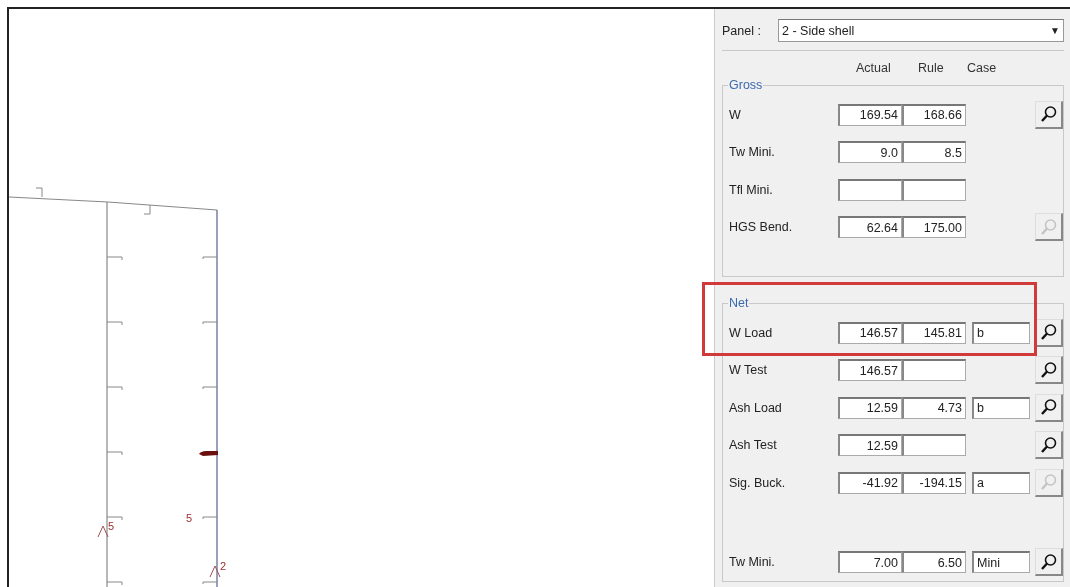  What do you see at coordinates (1001, 562) in the screenshot?
I see `case-field: Mini` at bounding box center [1001, 562].